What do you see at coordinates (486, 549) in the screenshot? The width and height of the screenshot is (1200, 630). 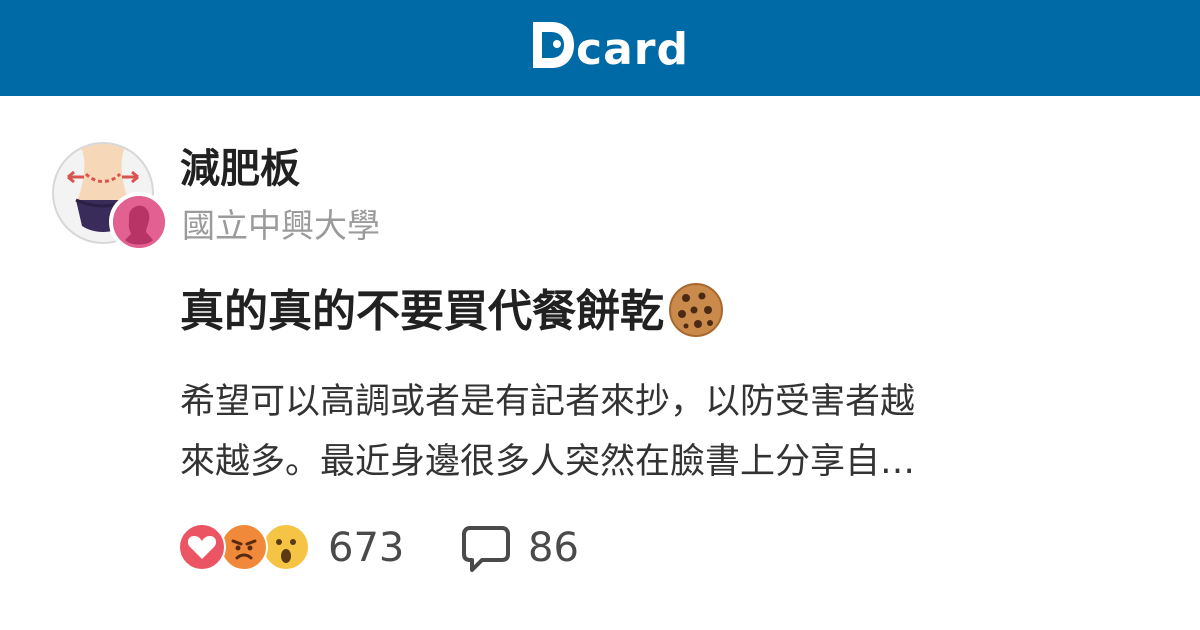 I see `comment-bubble-icon` at bounding box center [486, 549].